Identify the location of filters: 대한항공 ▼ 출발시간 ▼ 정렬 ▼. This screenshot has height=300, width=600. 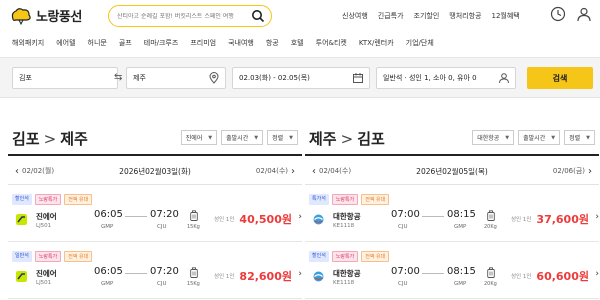
(533, 137).